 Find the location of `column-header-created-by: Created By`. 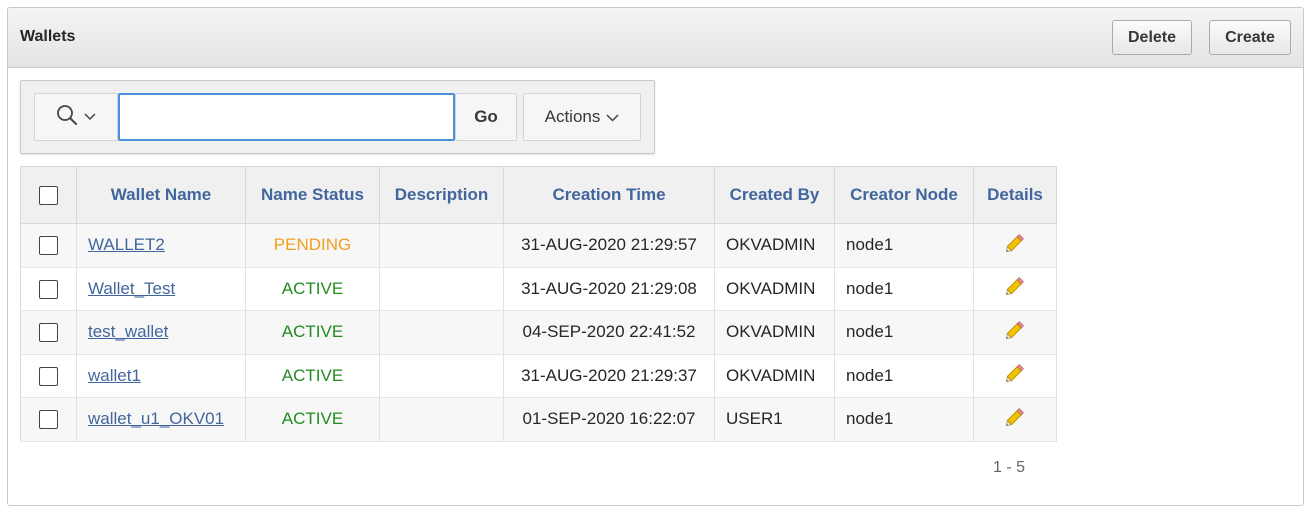

column-header-created-by: Created By is located at coordinates (774, 195).